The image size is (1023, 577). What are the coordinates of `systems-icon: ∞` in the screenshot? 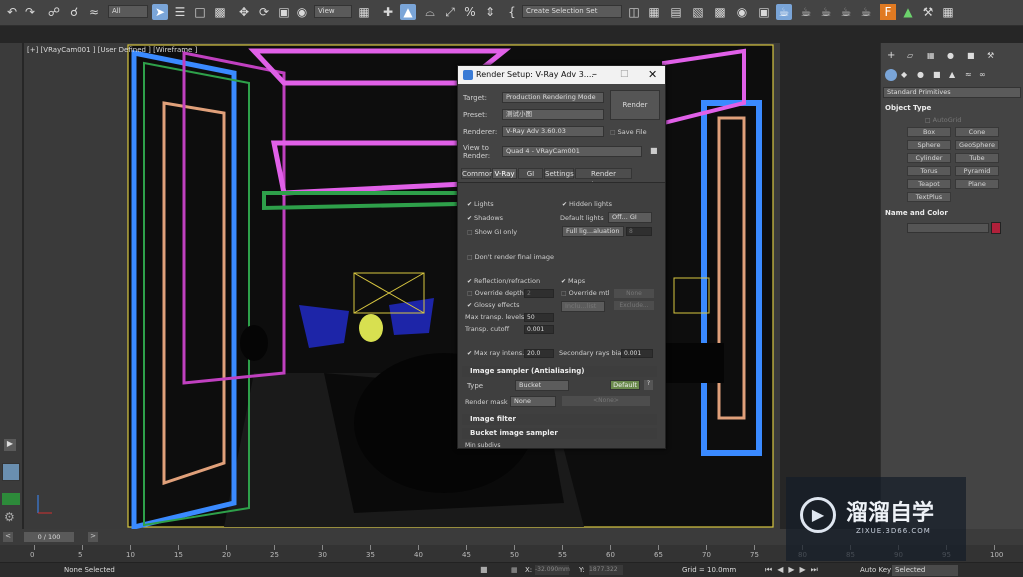 It's located at (982, 74).